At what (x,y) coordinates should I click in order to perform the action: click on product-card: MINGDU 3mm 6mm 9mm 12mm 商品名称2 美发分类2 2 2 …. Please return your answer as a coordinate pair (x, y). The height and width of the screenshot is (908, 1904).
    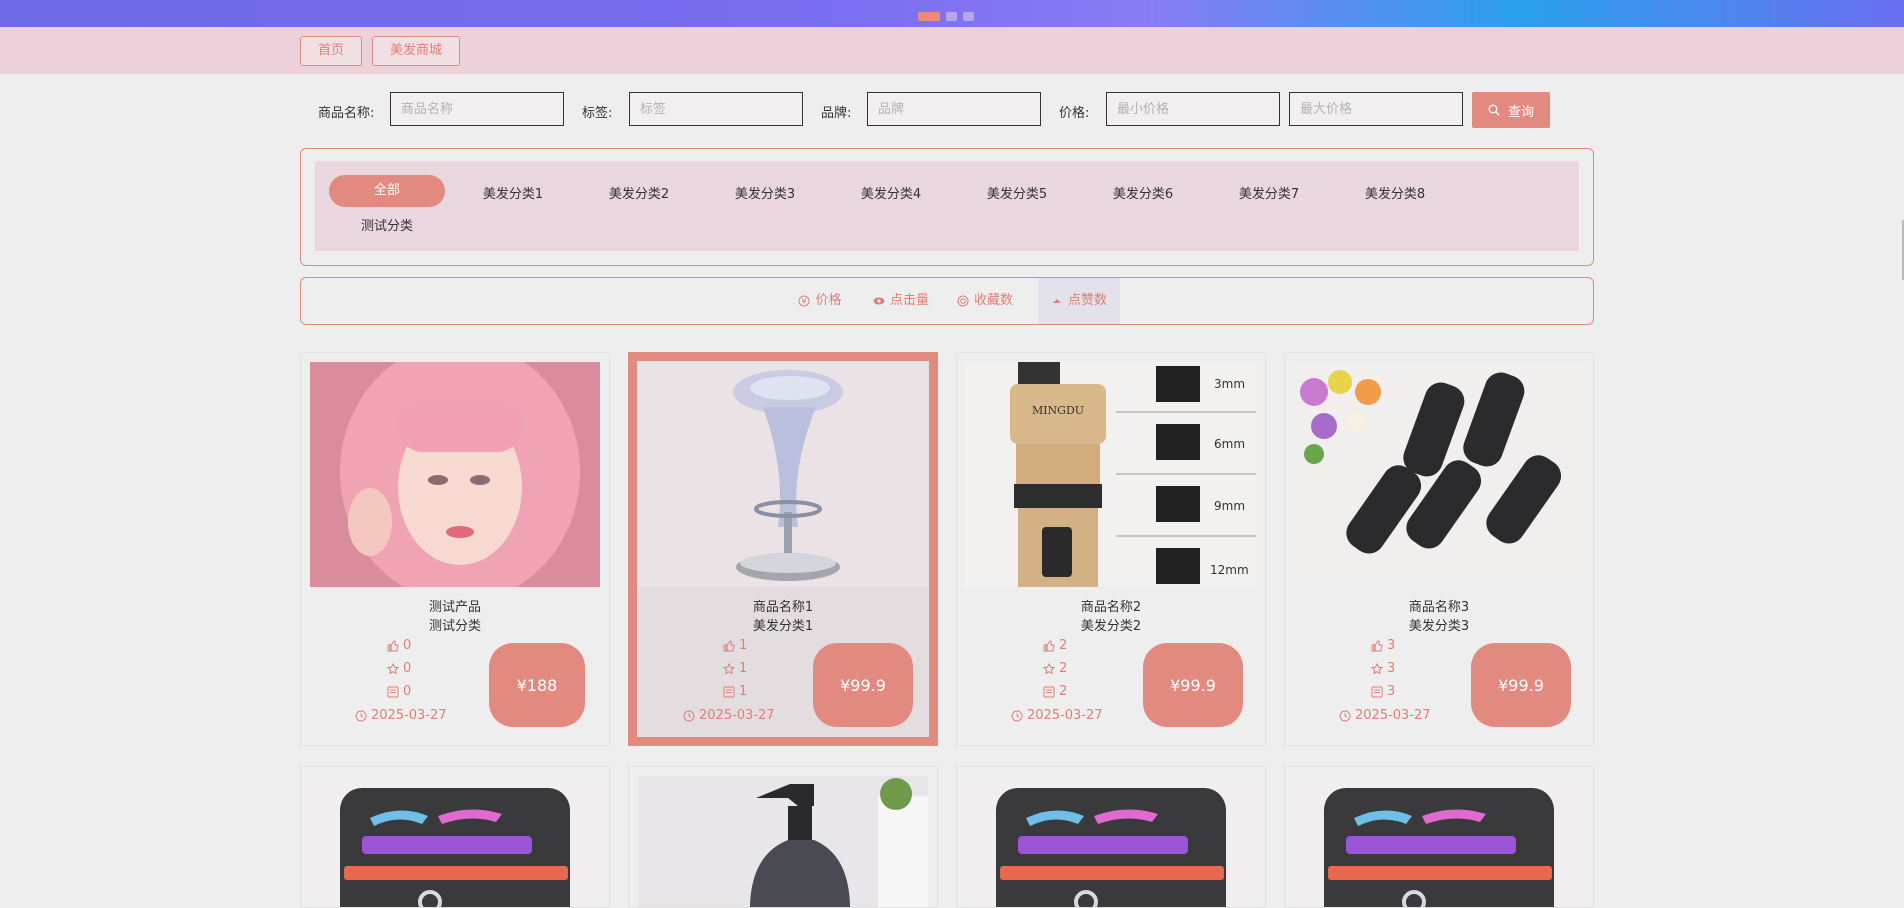
    Looking at the image, I should click on (1111, 549).